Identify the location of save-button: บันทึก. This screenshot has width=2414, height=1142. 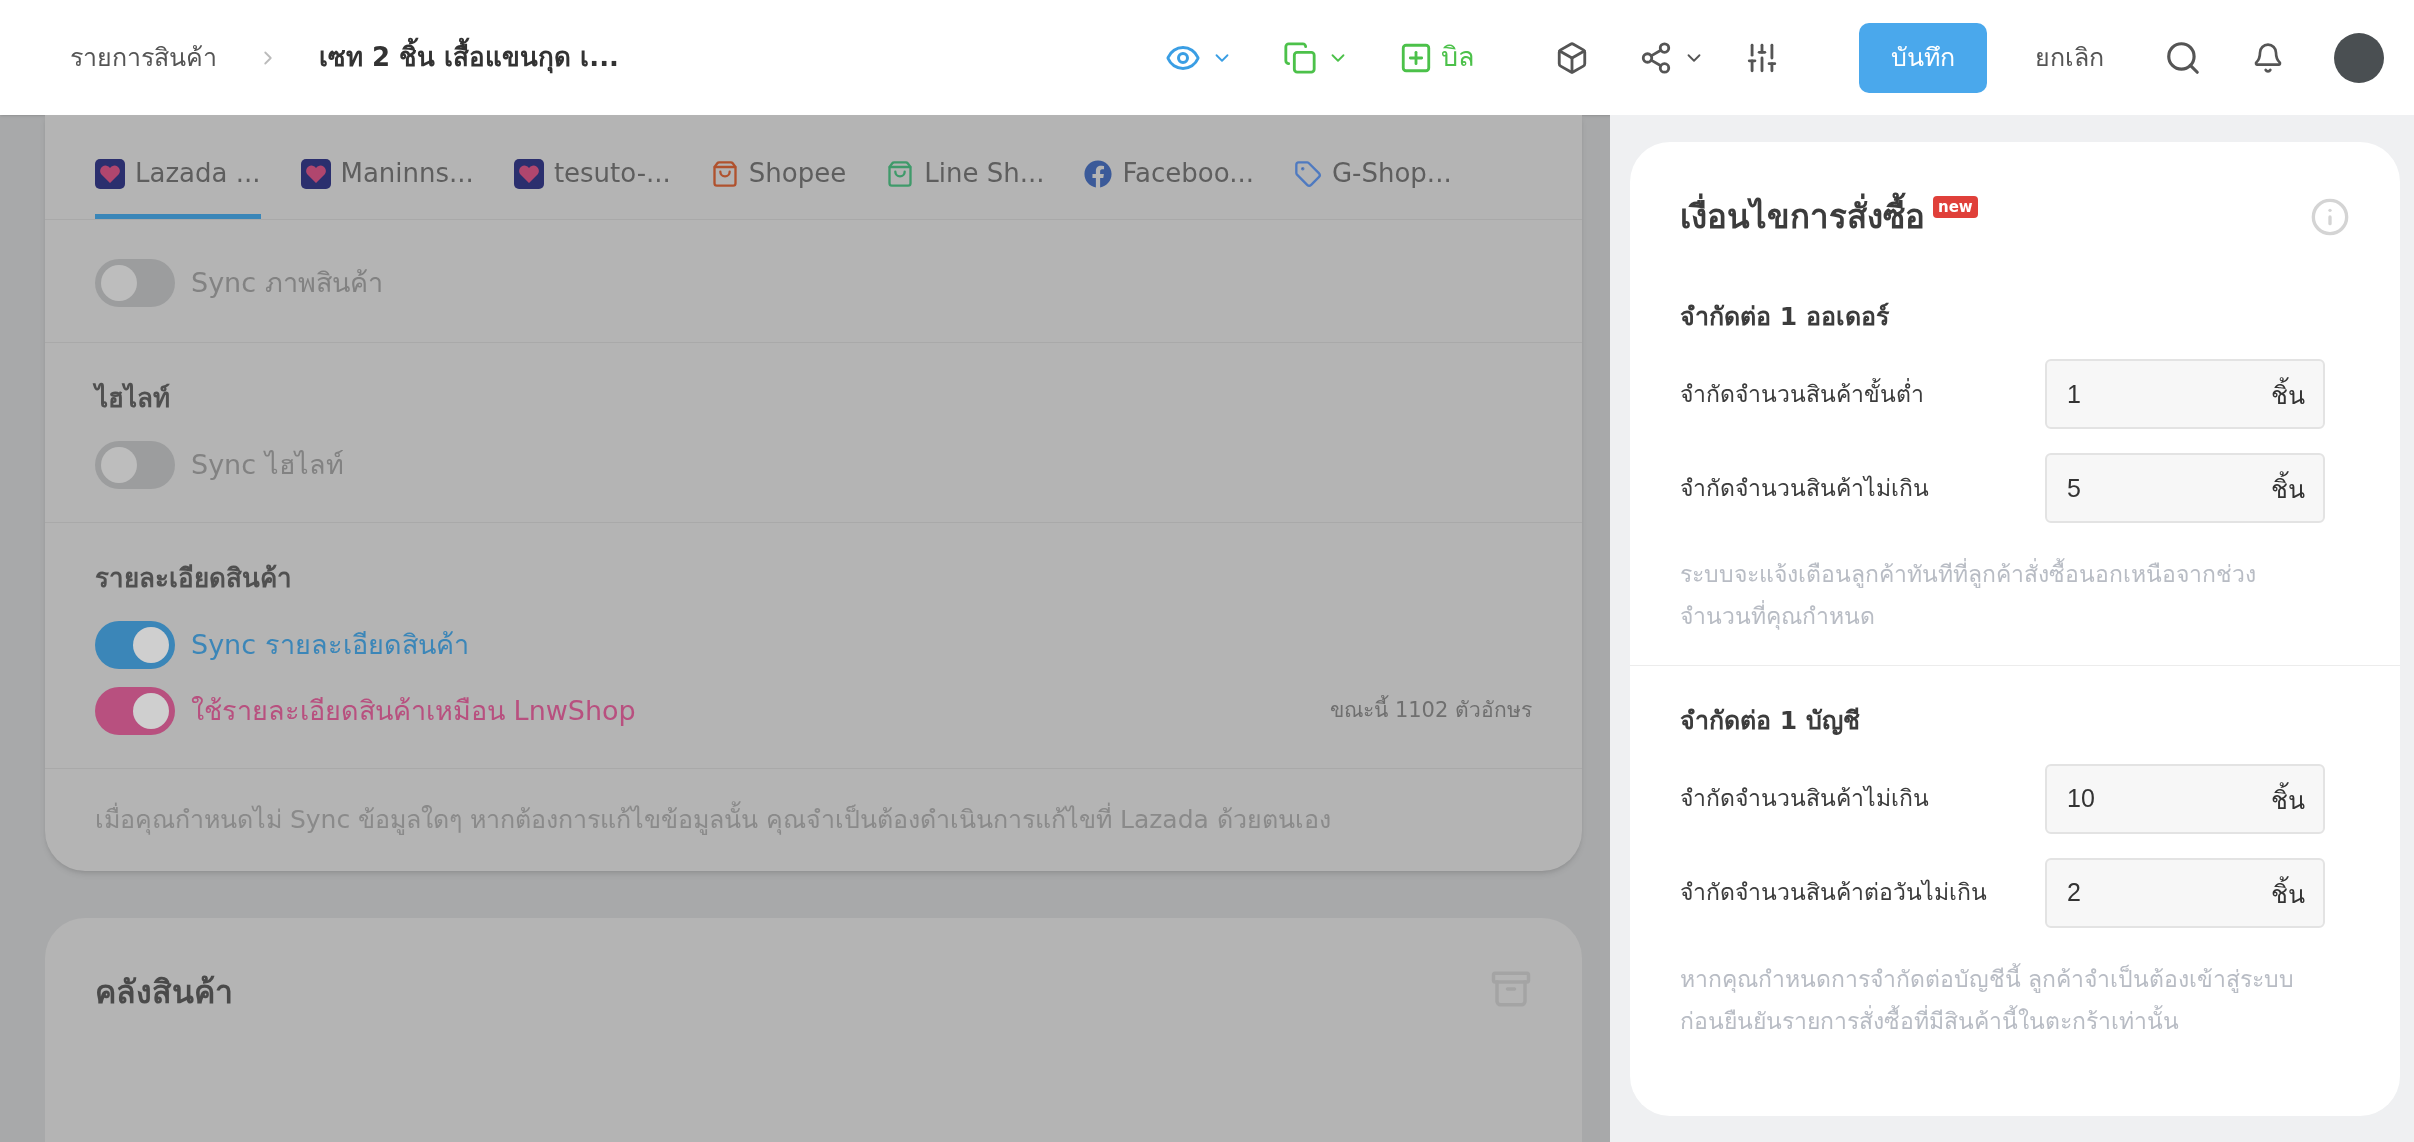
(1923, 57).